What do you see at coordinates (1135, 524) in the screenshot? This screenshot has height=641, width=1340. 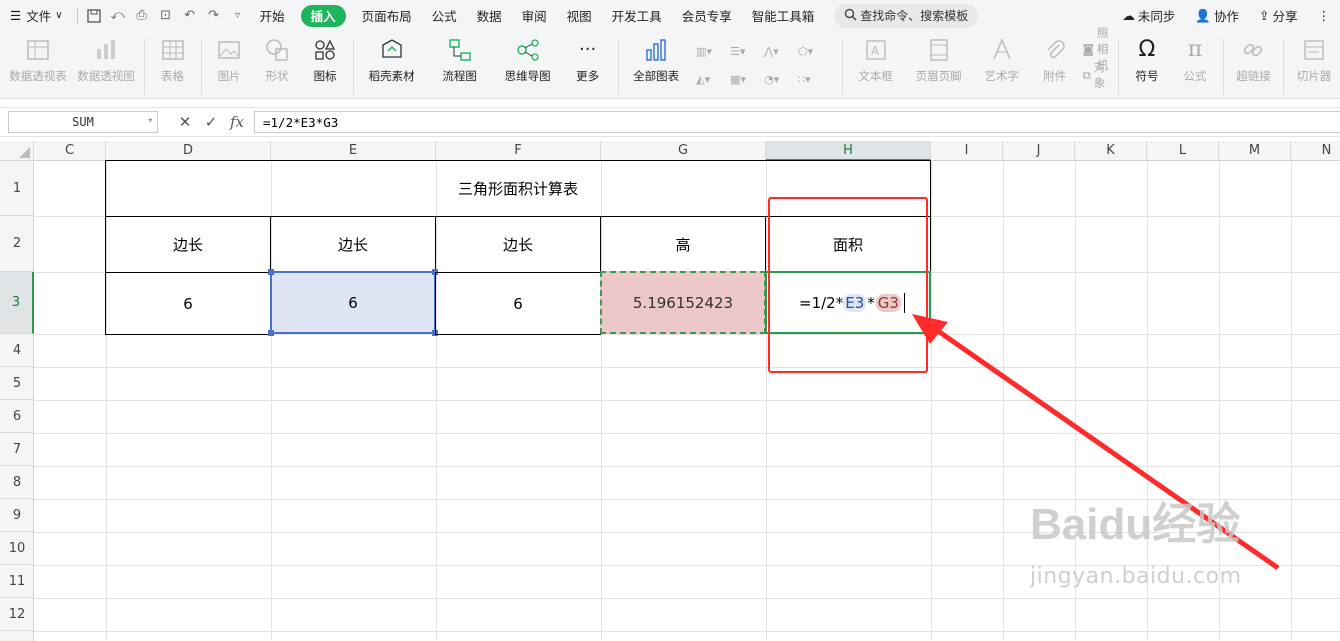 I see `watermark-brand: Baidu经验` at bounding box center [1135, 524].